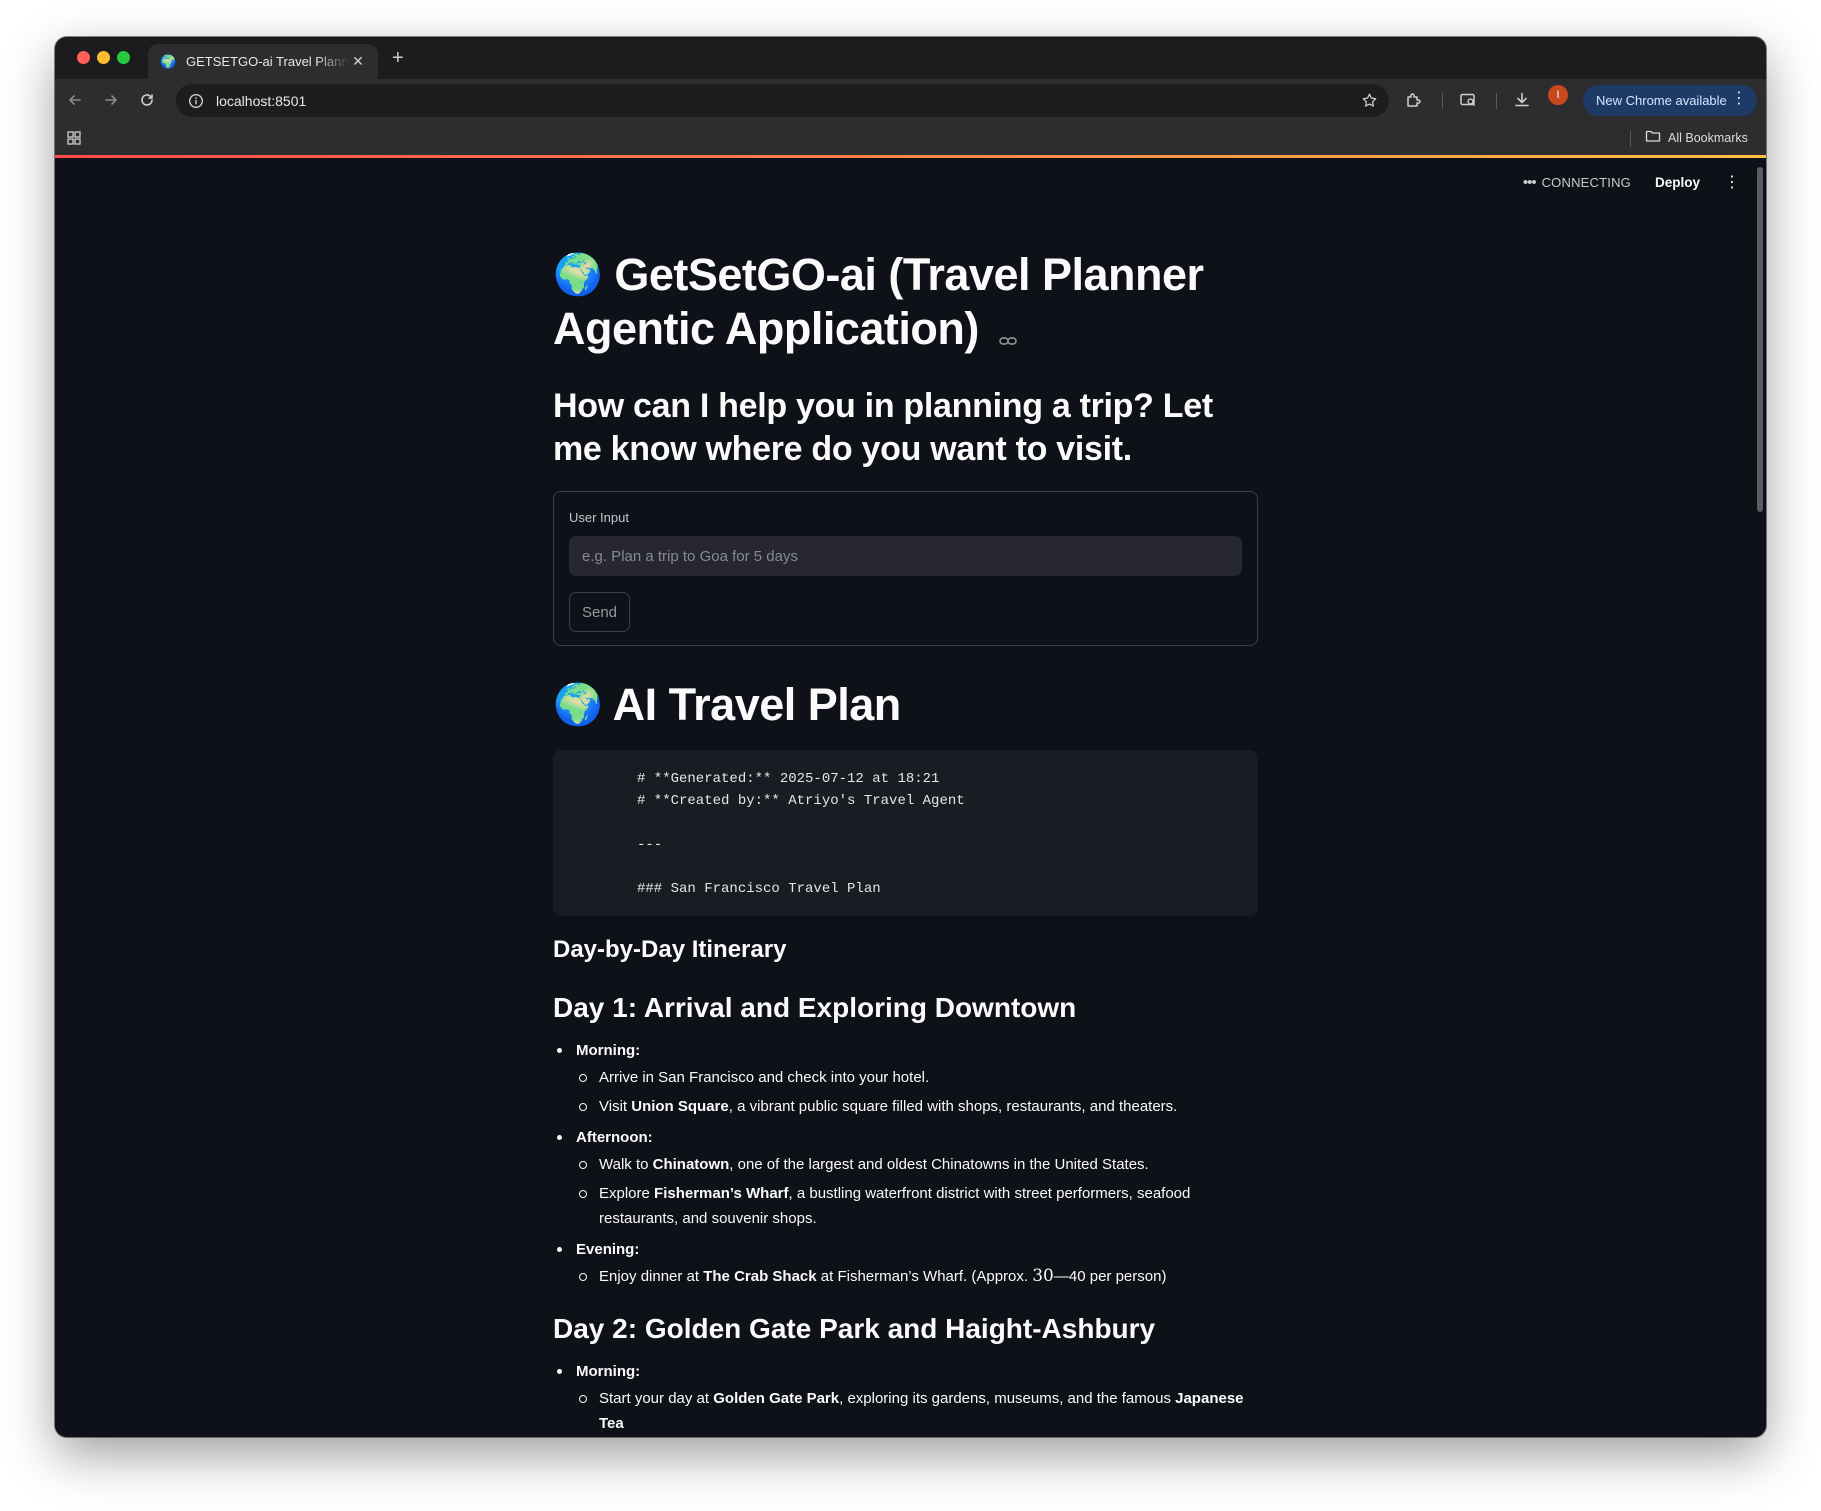  Describe the element at coordinates (75, 139) in the screenshot. I see `apps-grid-icon` at that location.